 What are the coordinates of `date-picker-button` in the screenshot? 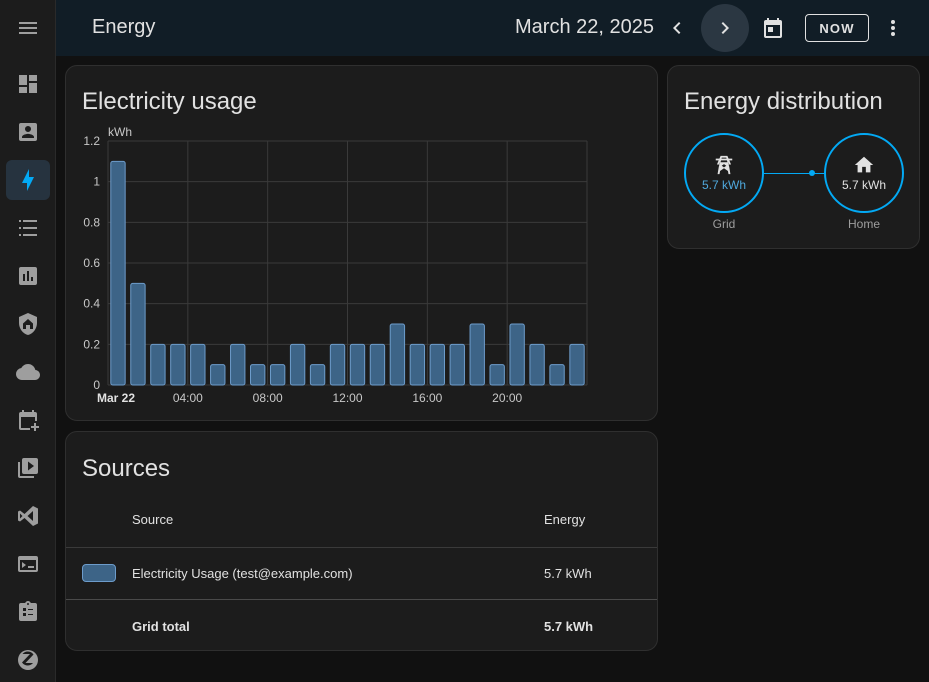 It's located at (773, 28).